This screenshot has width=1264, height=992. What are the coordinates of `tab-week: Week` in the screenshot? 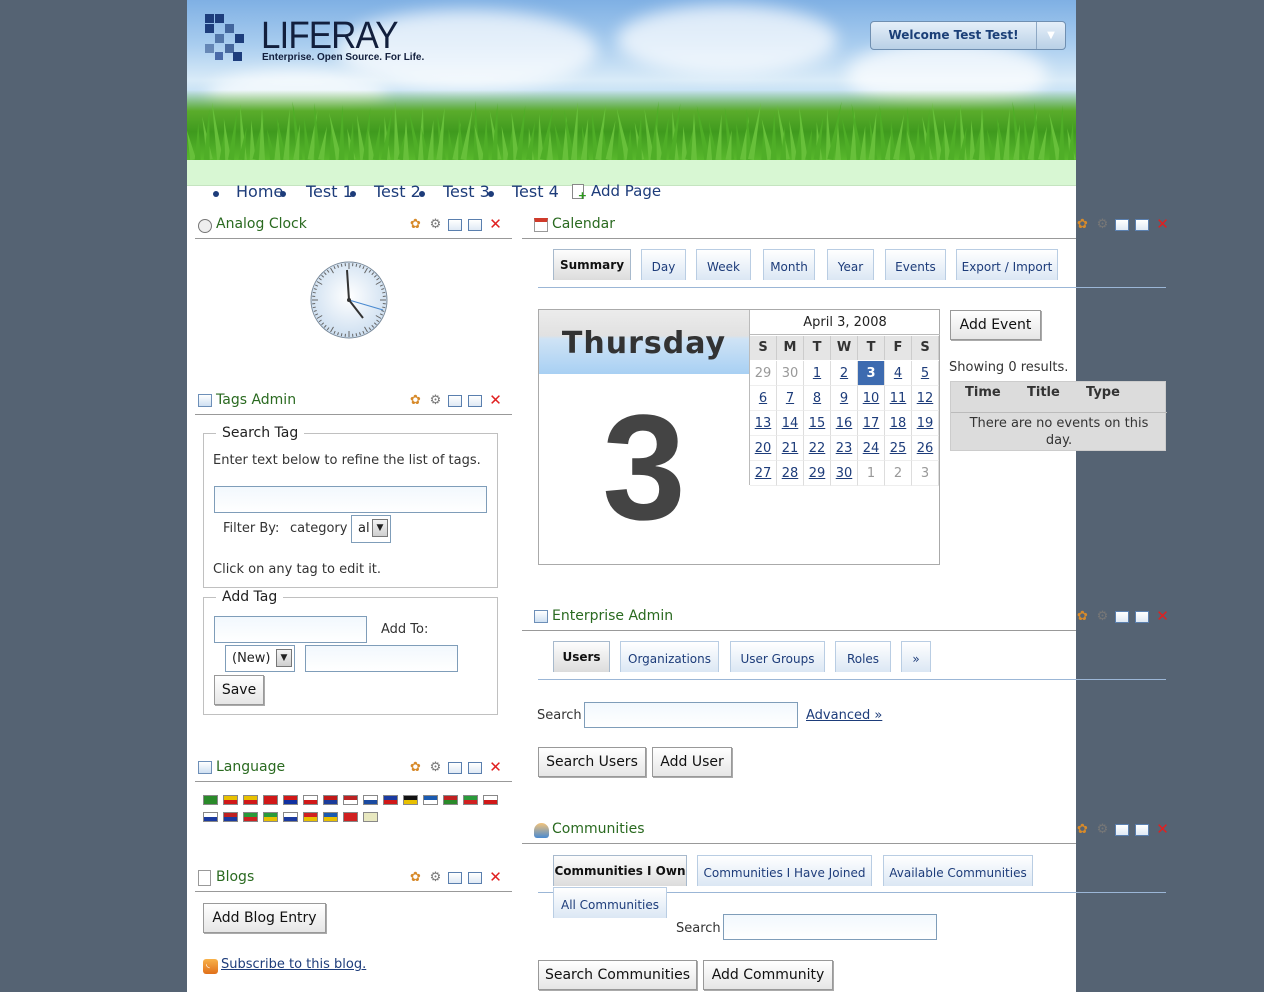 It's located at (723, 264).